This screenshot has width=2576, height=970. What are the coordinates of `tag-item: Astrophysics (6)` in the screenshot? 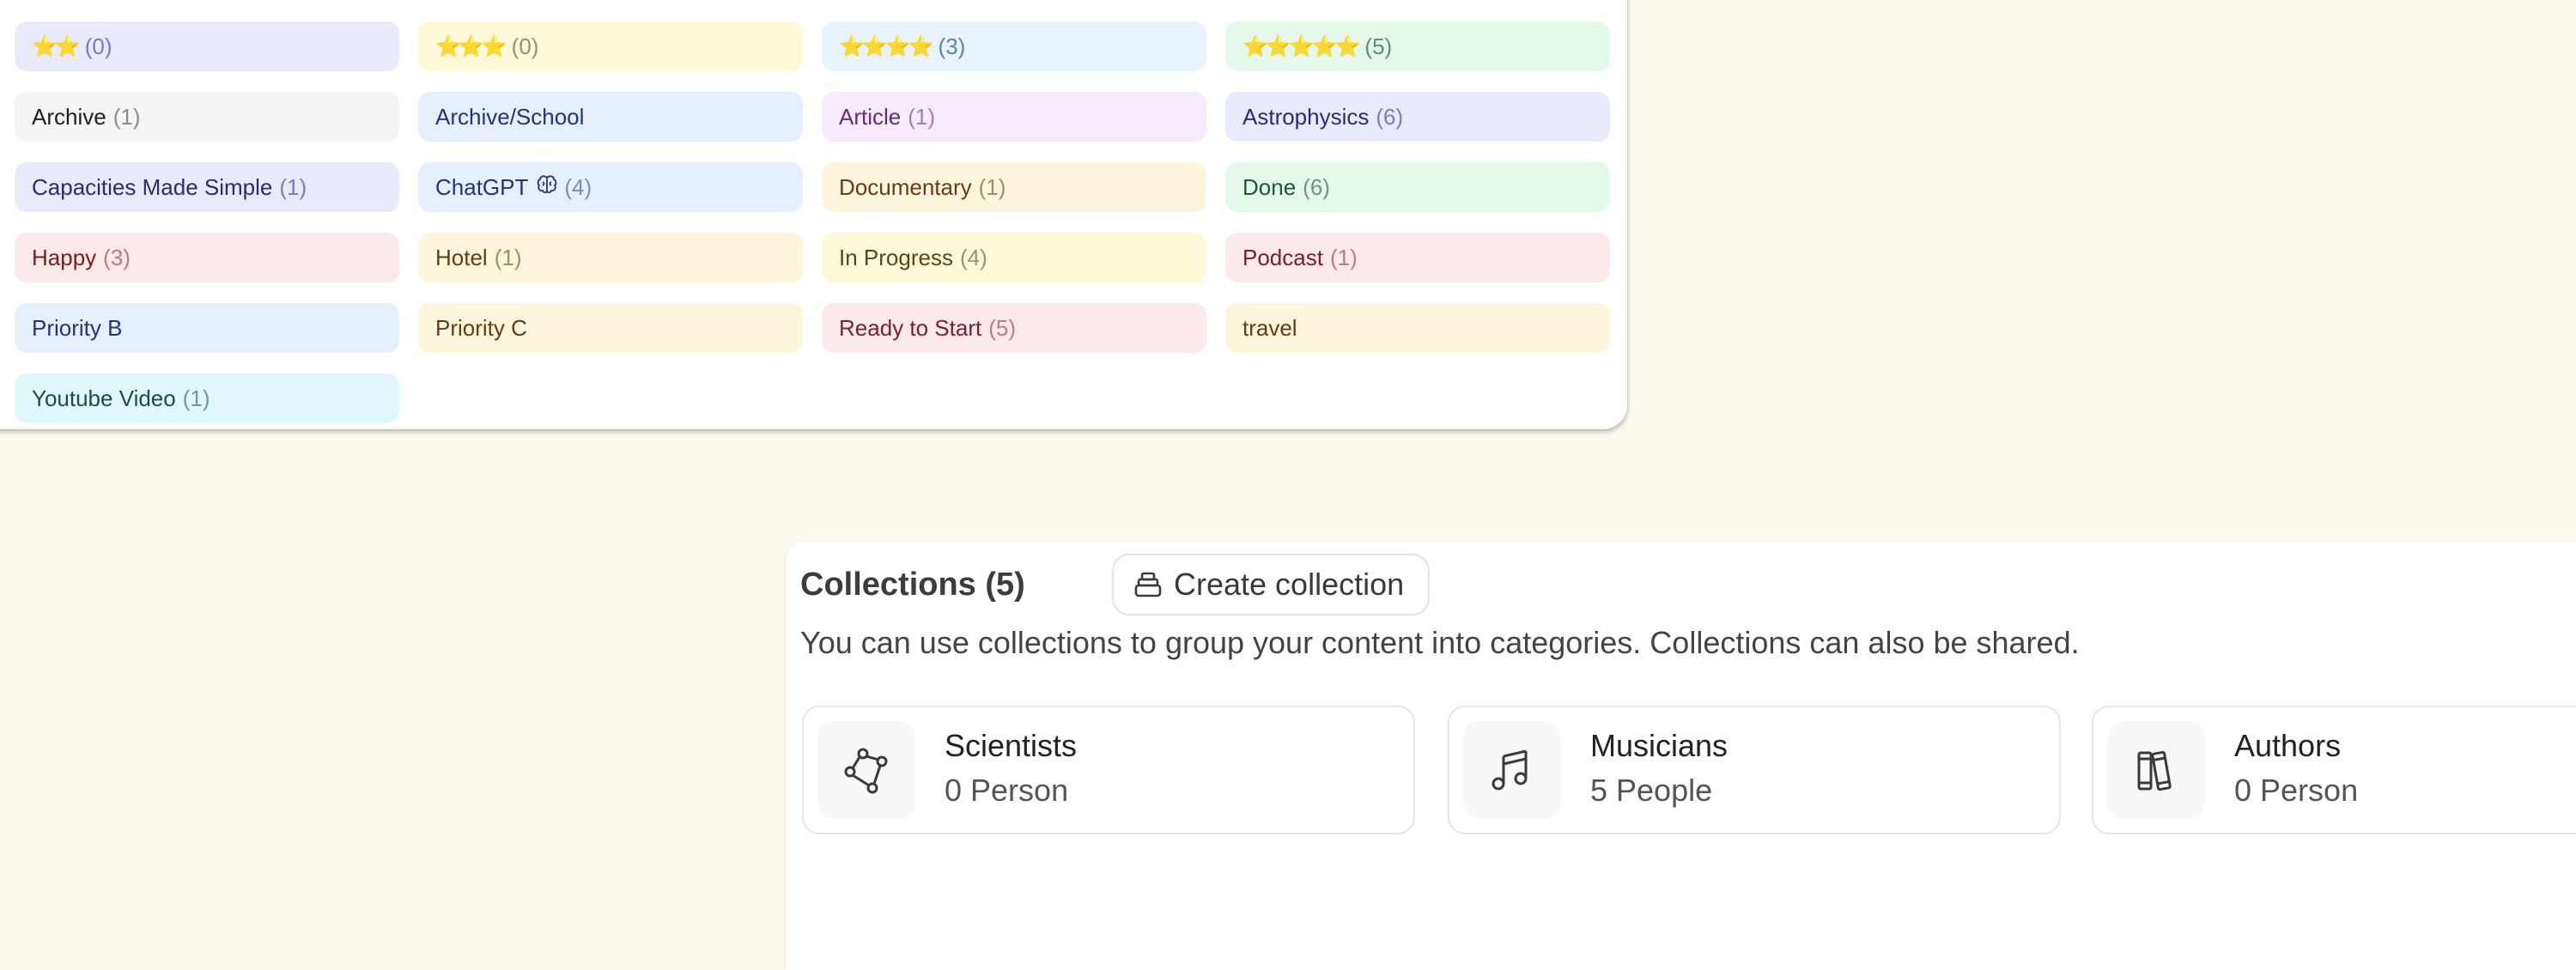 It's located at (1418, 117).